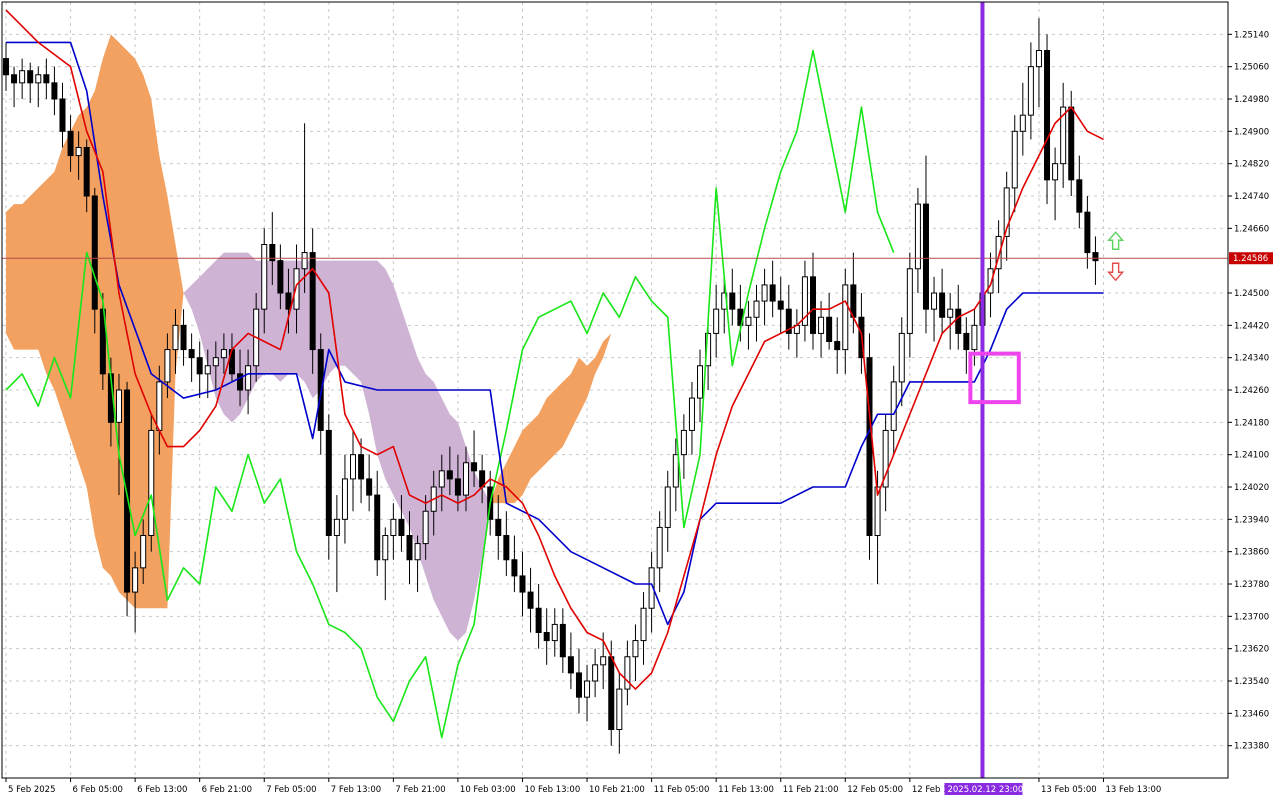 The width and height of the screenshot is (1280, 800). What do you see at coordinates (617, 790) in the screenshot?
I see `x-tick-label: 10 Feb 21:00` at bounding box center [617, 790].